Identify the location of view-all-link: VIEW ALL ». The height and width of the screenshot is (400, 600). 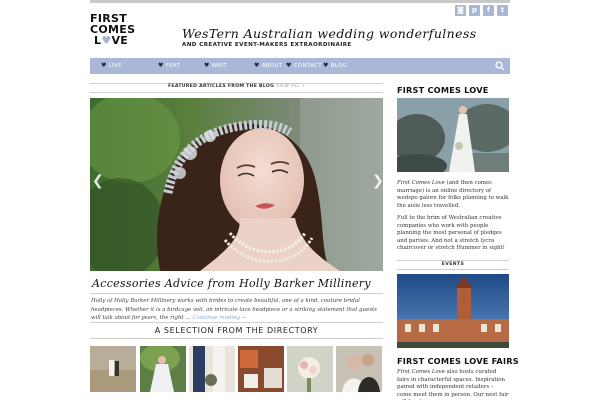
(290, 86).